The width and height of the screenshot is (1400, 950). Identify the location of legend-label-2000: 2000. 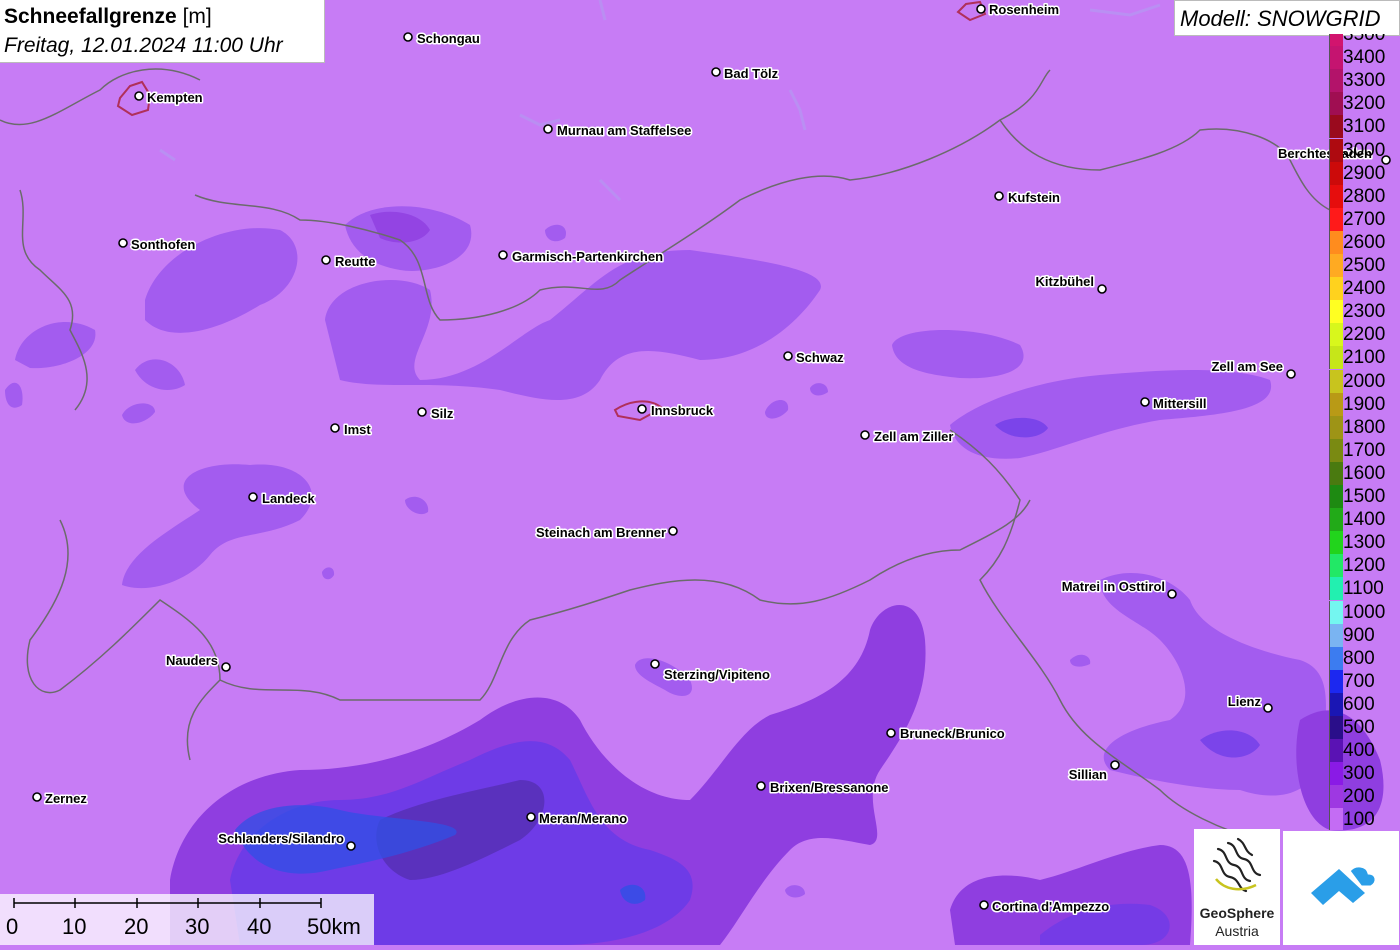
(1364, 381).